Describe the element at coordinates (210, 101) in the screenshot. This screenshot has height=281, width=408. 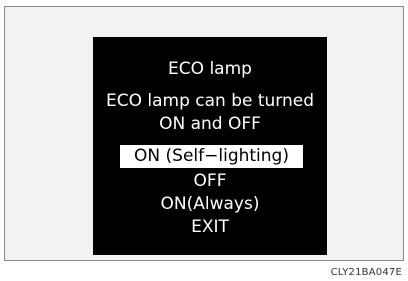
I see `description-line-1: ECO lamp can be turned` at that location.